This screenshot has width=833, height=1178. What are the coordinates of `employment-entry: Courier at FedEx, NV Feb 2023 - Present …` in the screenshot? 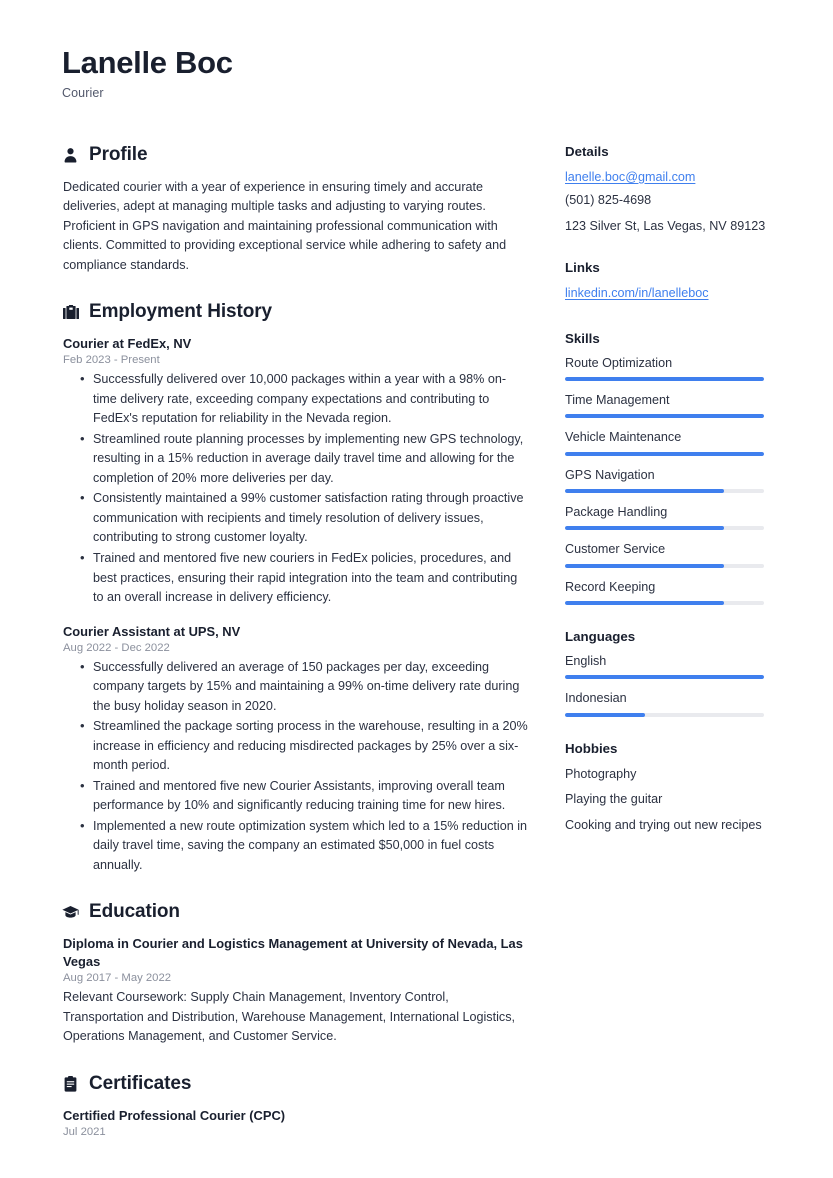 It's located at (295, 471).